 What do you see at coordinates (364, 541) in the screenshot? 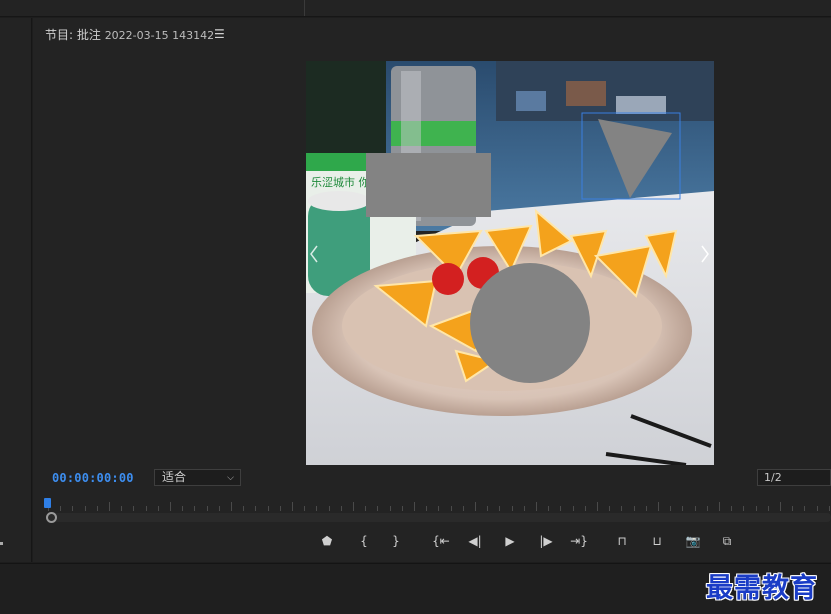
I see `mark-in-button: {` at bounding box center [364, 541].